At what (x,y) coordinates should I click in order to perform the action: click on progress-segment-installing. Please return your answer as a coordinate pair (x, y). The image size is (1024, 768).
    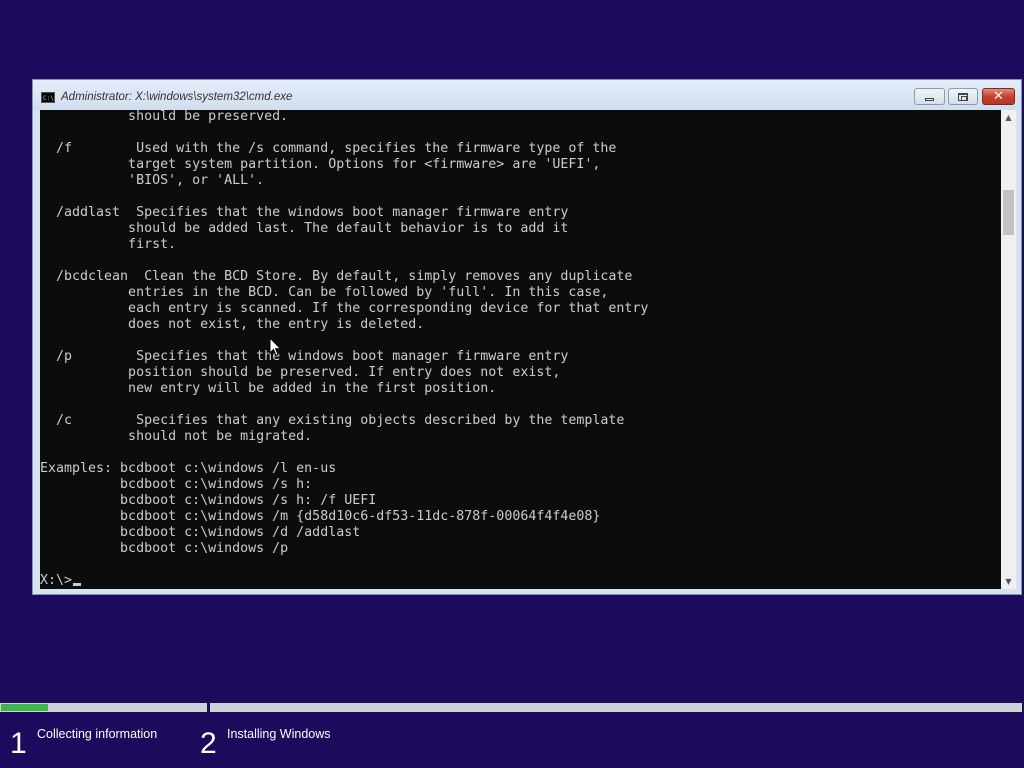
    Looking at the image, I should click on (616, 707).